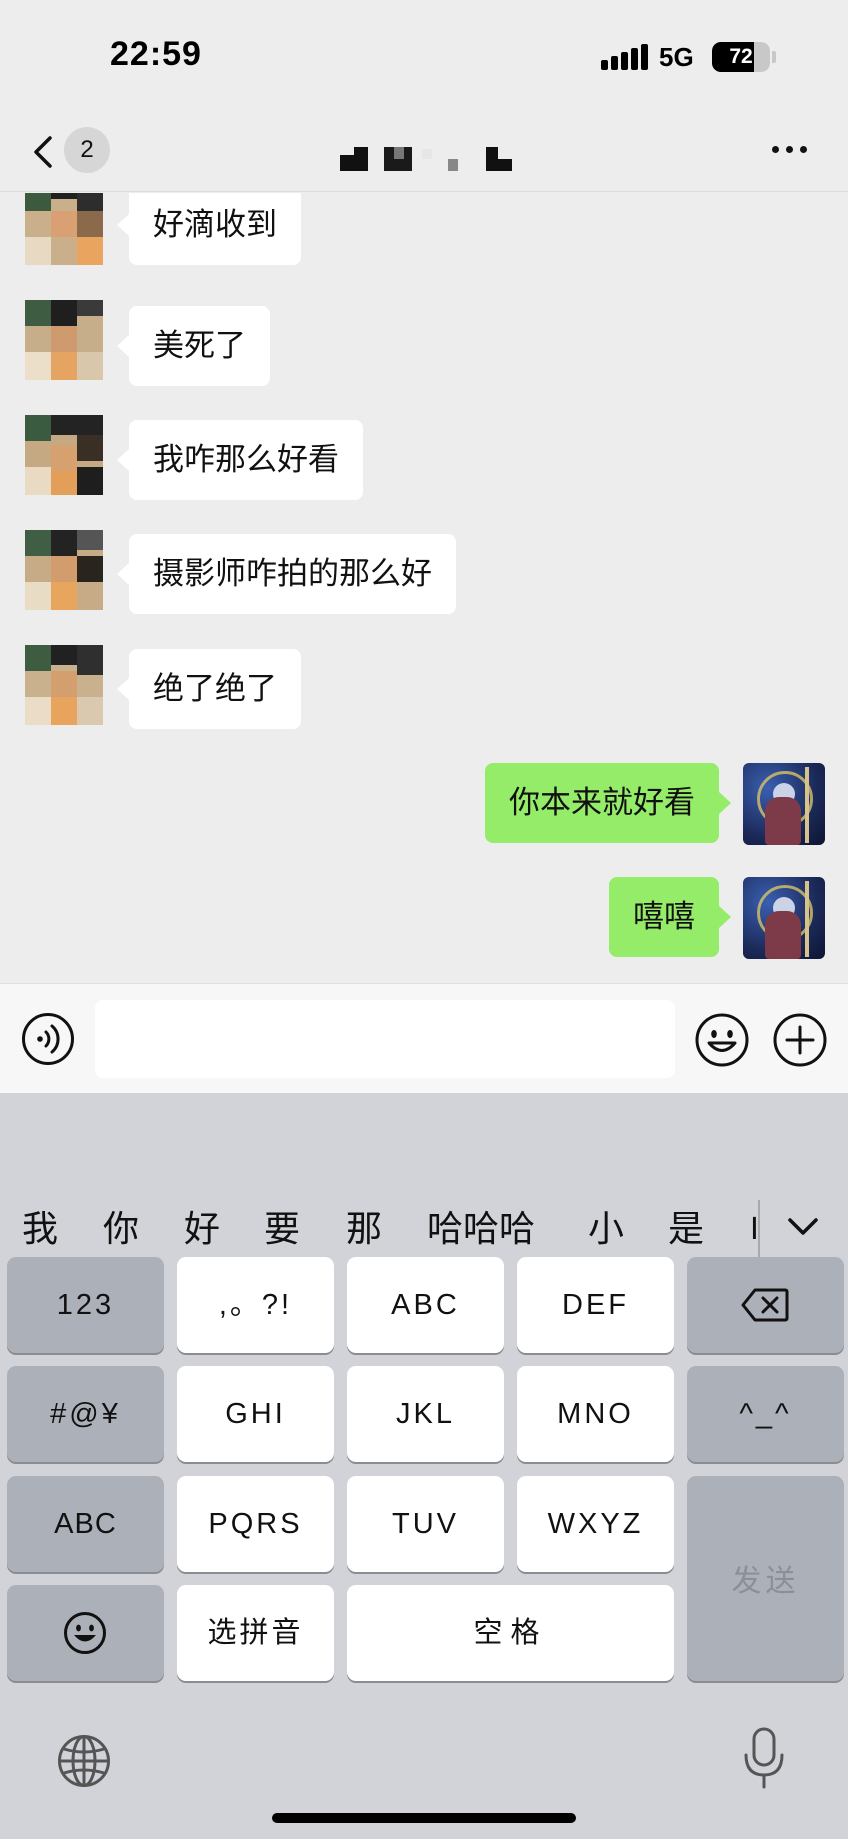 Image resolution: width=848 pixels, height=1839 pixels. Describe the element at coordinates (85, 1414) in the screenshot. I see `key-symbols: #@¥` at that location.